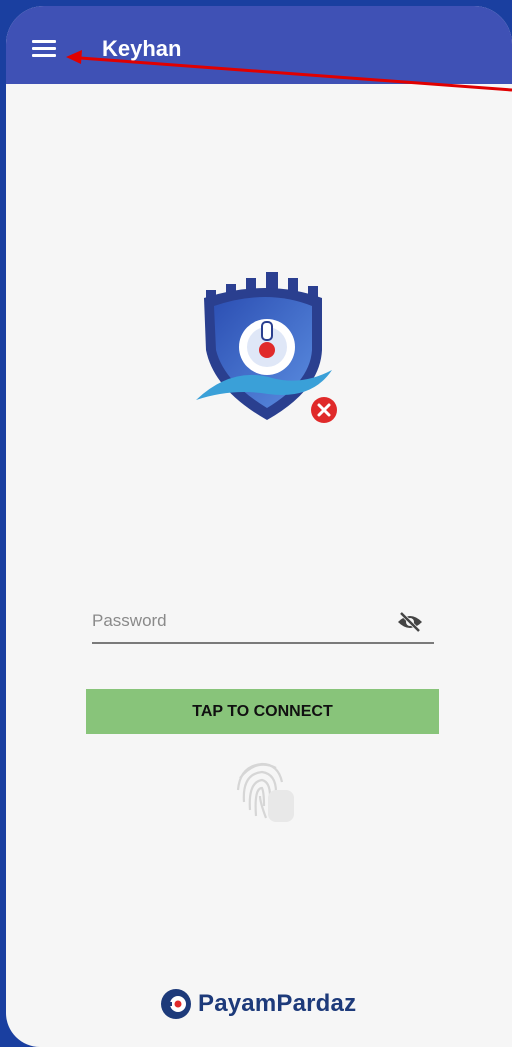  Describe the element at coordinates (262, 711) in the screenshot. I see `tap-to-connect-button: TAP TO CONNECT` at that location.